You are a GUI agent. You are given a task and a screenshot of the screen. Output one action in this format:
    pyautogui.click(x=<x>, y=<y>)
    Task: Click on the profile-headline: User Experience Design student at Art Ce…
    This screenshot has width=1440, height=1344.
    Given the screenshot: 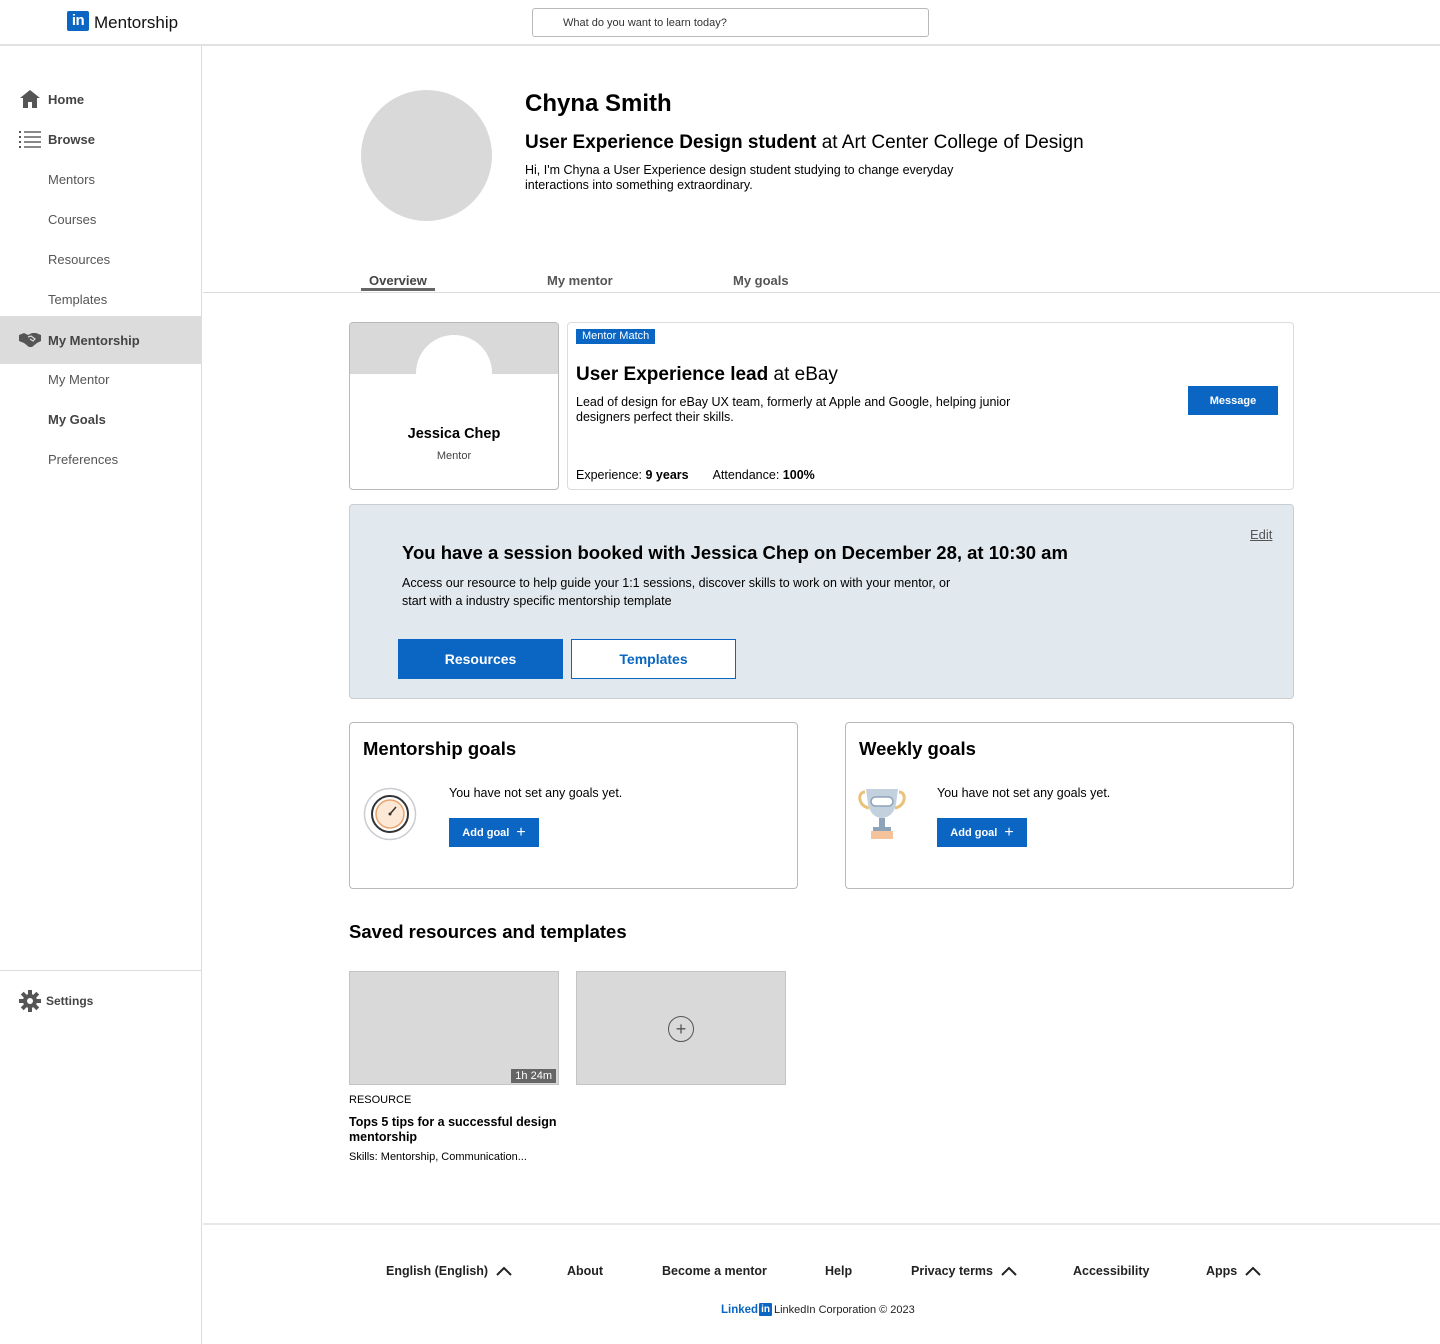 What is the action you would take?
    pyautogui.click(x=804, y=143)
    